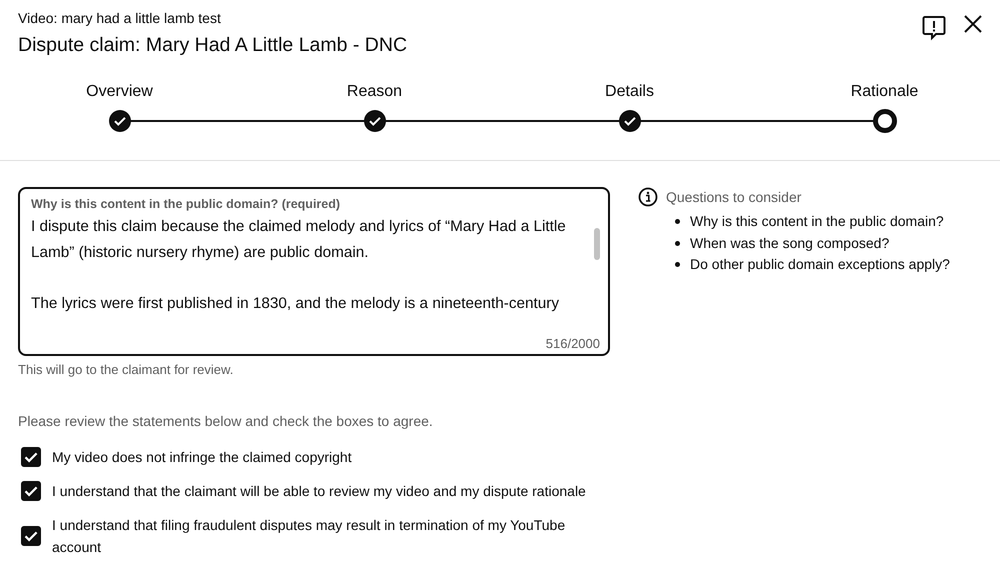 The width and height of the screenshot is (1000, 569). Describe the element at coordinates (790, 243) in the screenshot. I see `question-item: When was the song composed?` at that location.